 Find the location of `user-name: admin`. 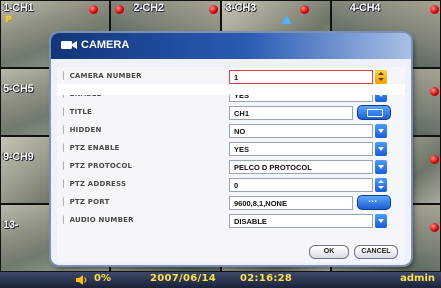

user-name: admin is located at coordinates (417, 278).